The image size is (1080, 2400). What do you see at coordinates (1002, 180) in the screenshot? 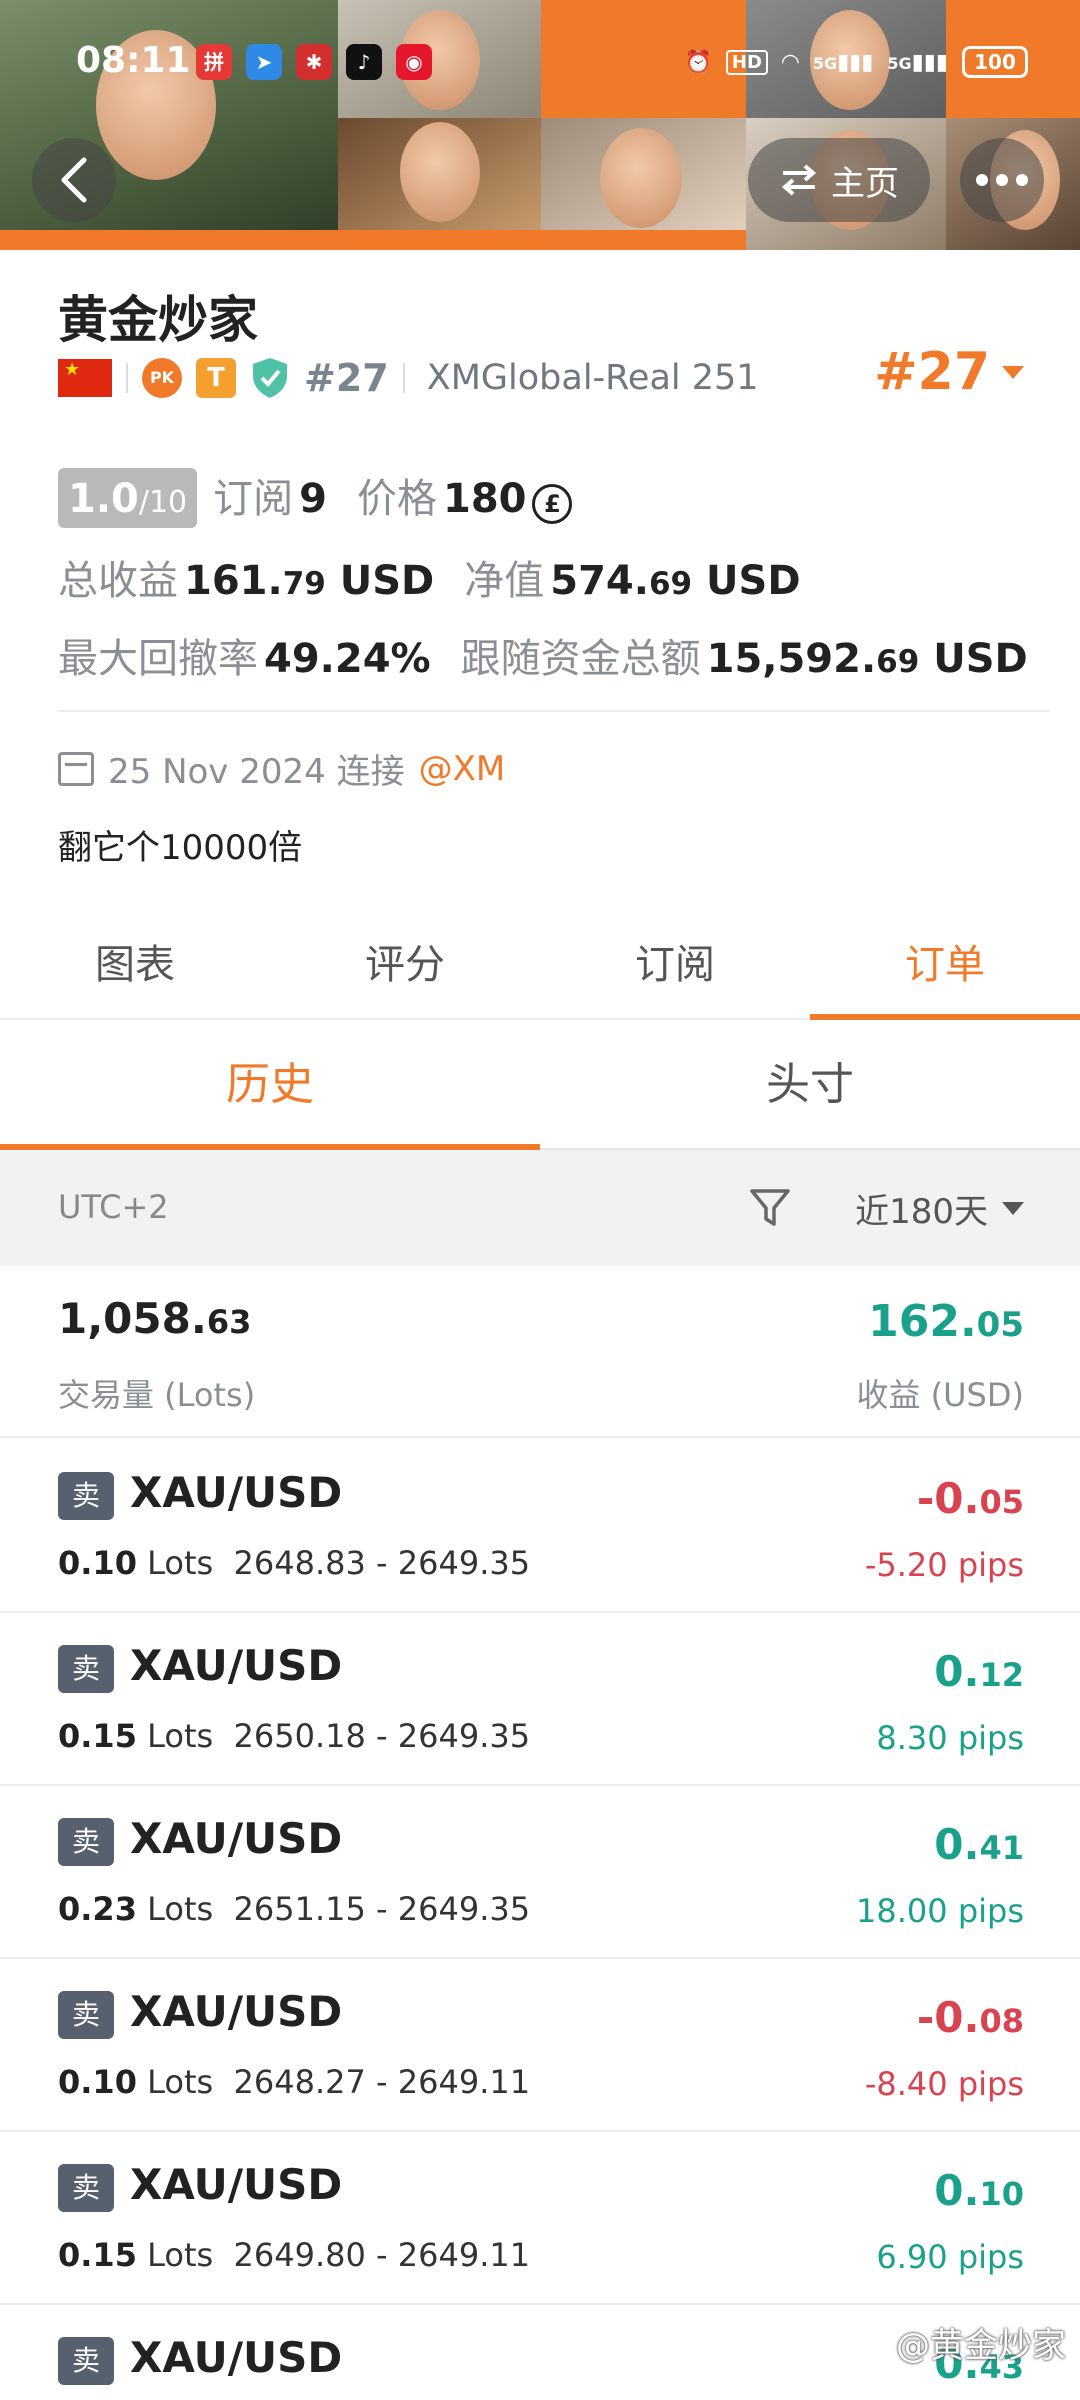
I see `more-button` at bounding box center [1002, 180].